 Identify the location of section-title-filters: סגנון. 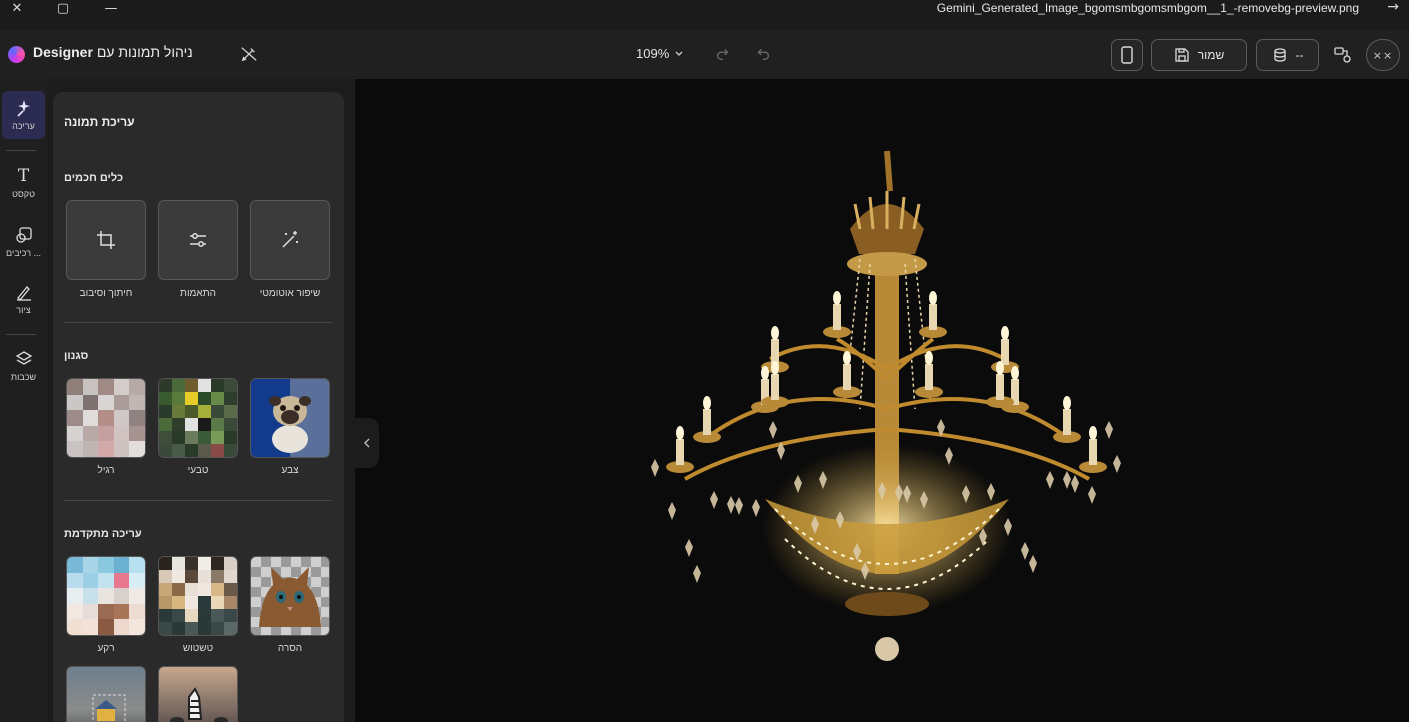
(76, 356).